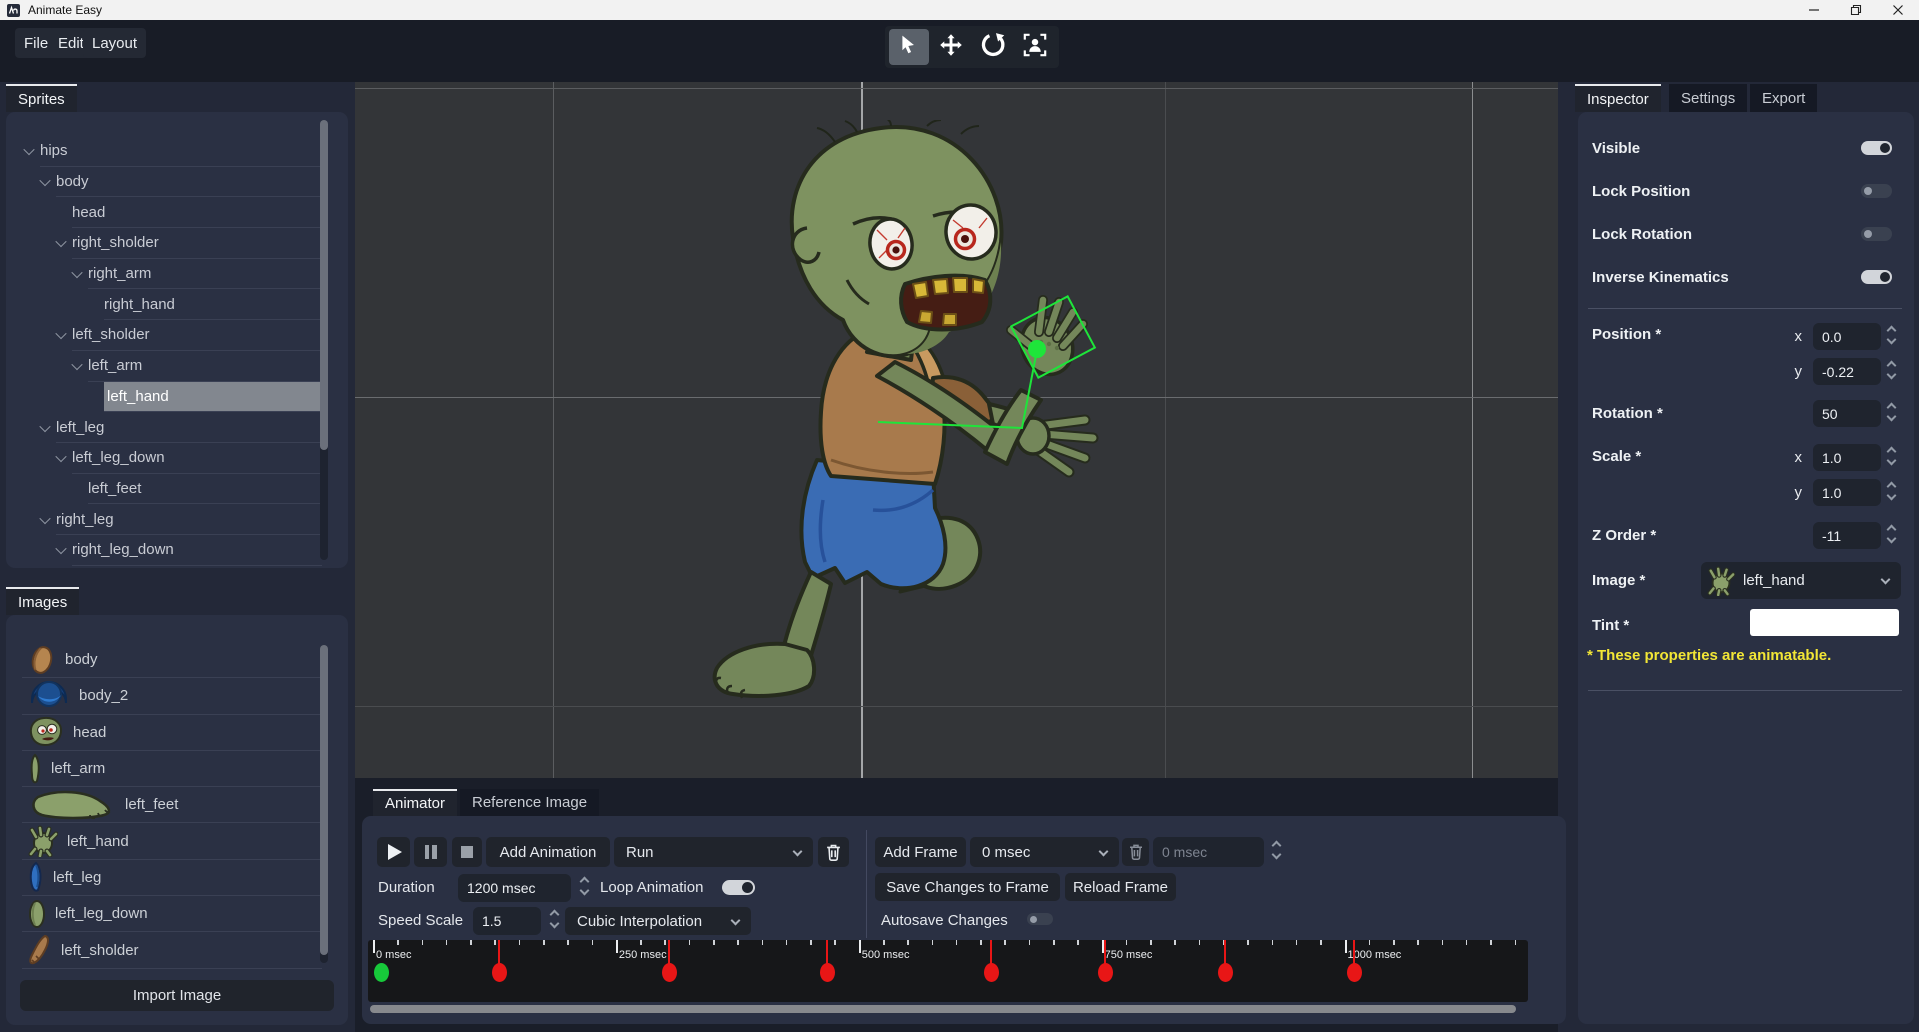 The width and height of the screenshot is (1919, 1032). Describe the element at coordinates (1040, 919) in the screenshot. I see `autosave-toggle` at that location.